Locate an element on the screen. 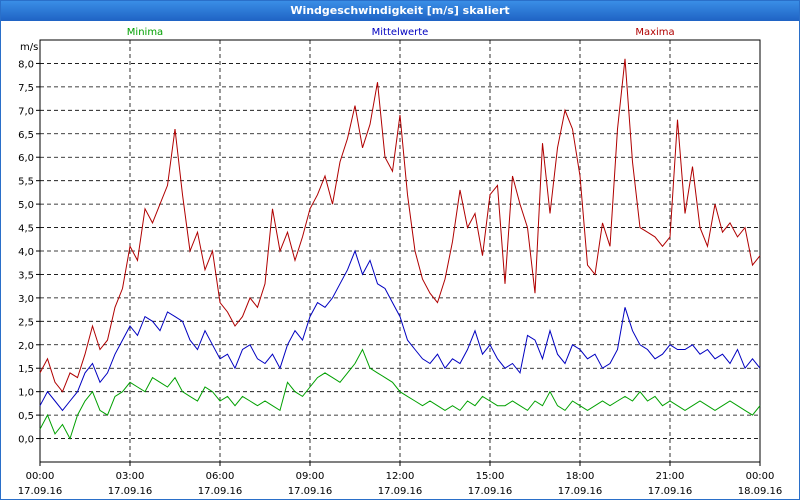 The image size is (800, 500). y-tick-label: 8,0 is located at coordinates (26, 64).